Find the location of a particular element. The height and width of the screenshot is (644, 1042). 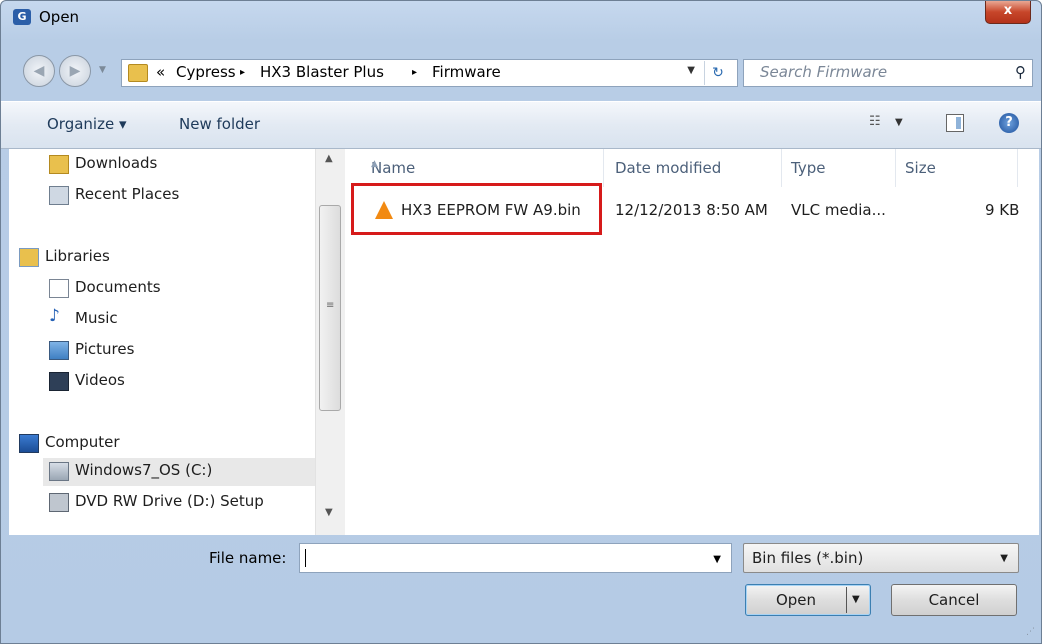

cancel-button: Cancel is located at coordinates (954, 600).